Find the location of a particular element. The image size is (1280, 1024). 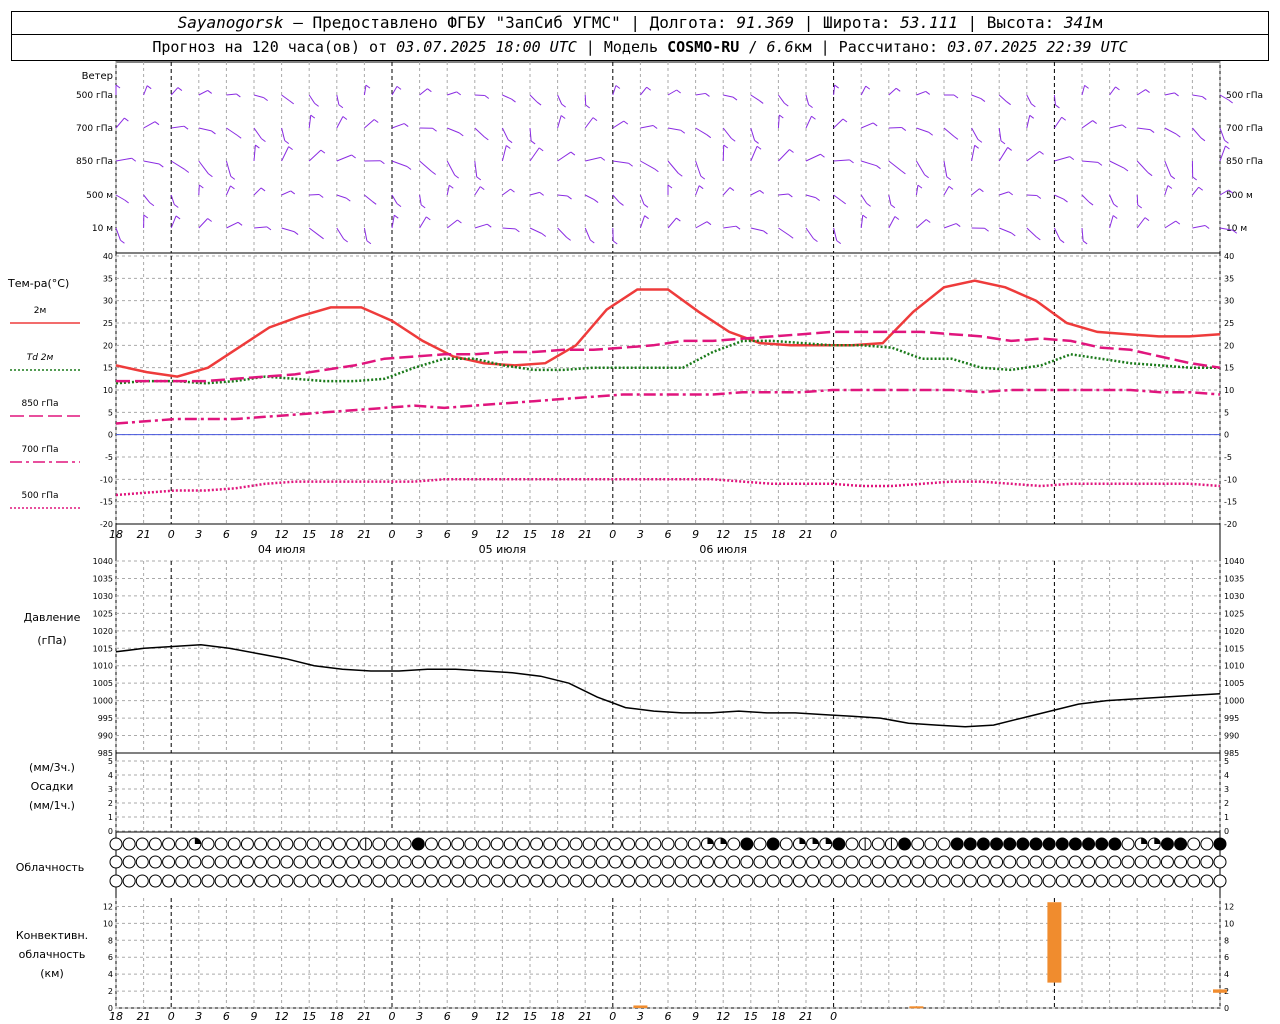

time-label-mid: 15 is located at coordinates (751, 534).